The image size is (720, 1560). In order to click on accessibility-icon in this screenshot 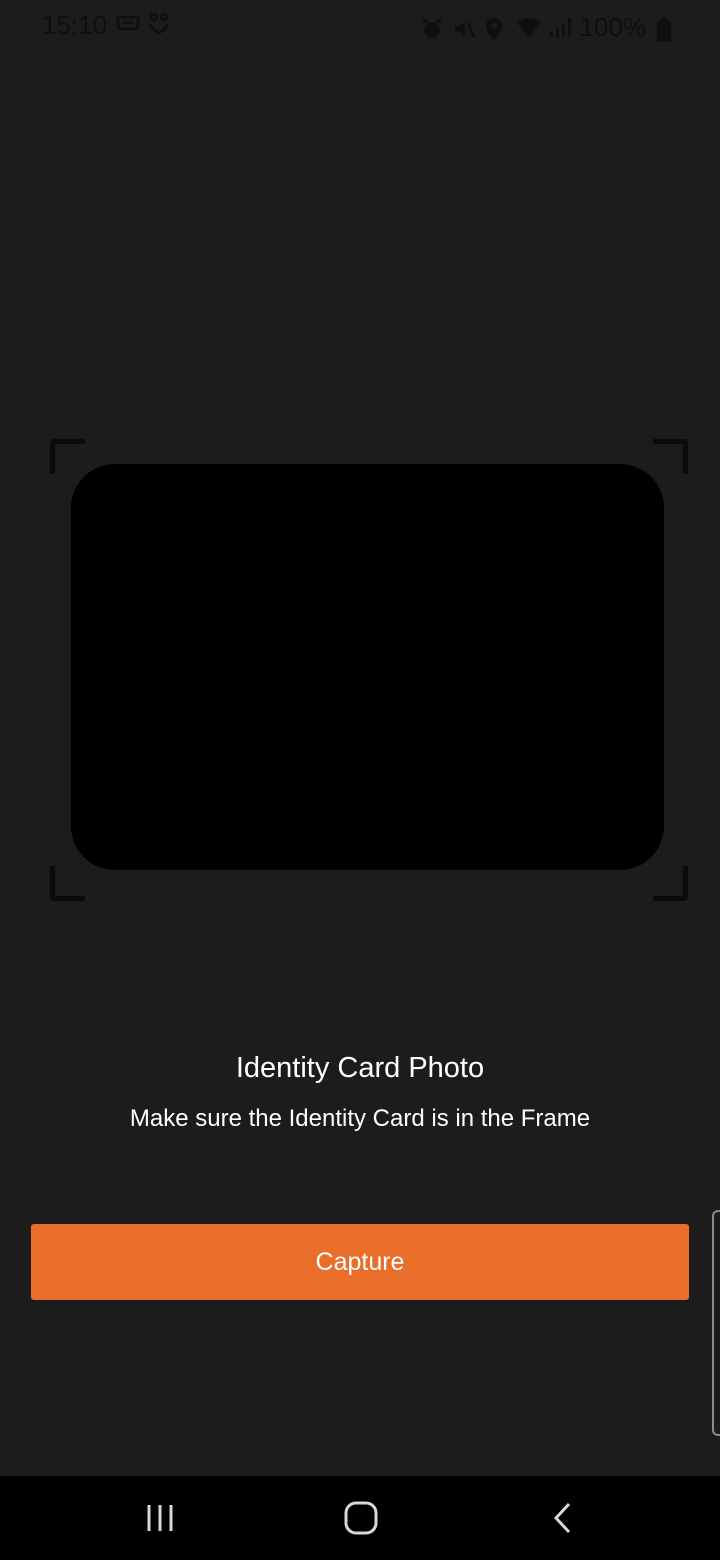, I will do `click(158, 23)`.